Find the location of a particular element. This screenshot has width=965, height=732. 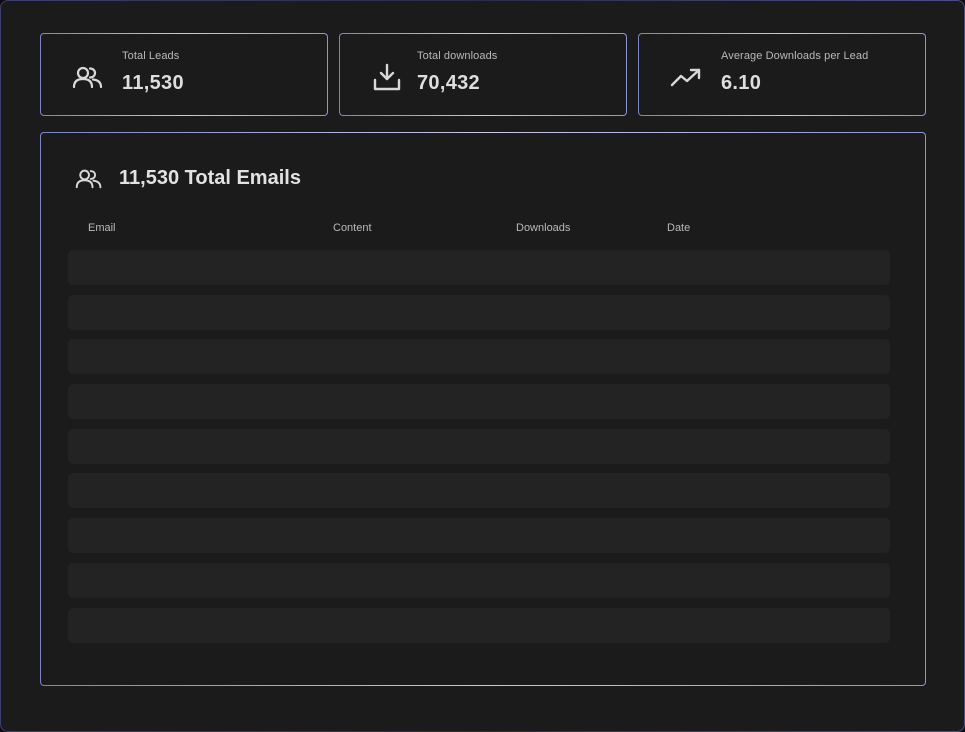

stat-value: 11,530 is located at coordinates (153, 83).